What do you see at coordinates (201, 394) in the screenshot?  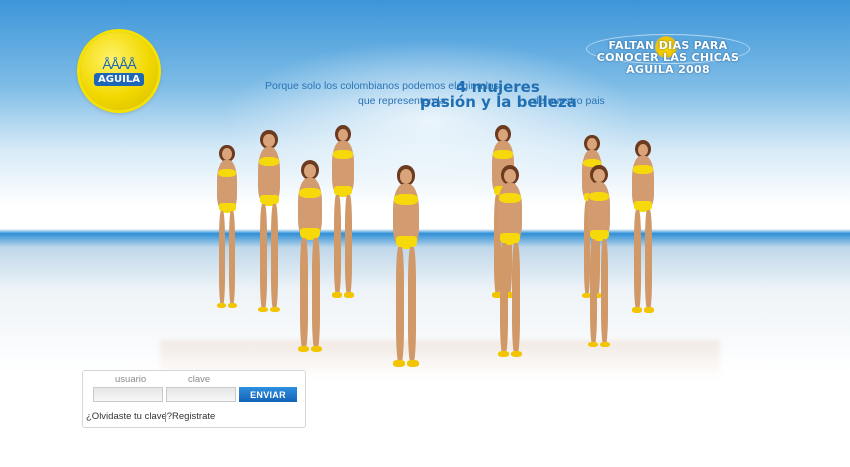 I see `password-input` at bounding box center [201, 394].